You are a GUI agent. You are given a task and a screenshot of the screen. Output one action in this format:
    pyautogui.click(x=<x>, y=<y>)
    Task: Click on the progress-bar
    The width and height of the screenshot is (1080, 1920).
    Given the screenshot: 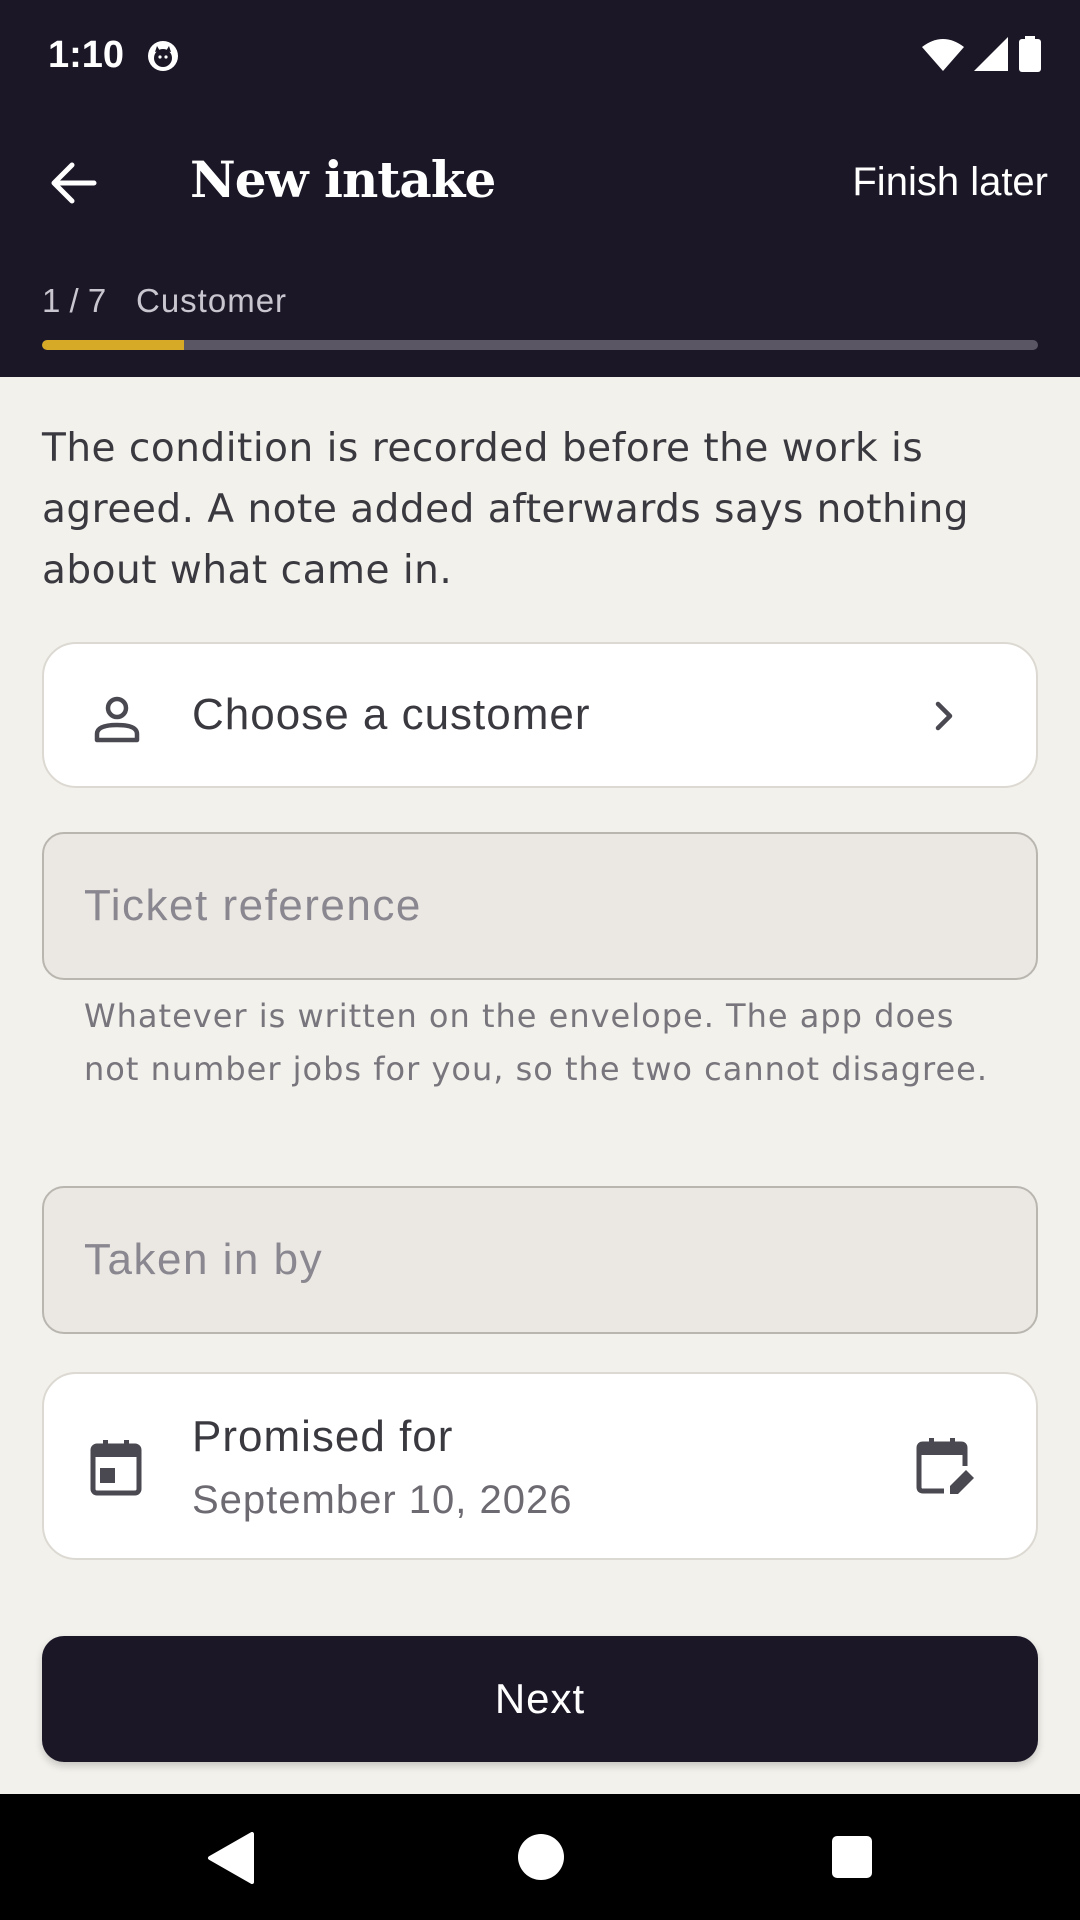 What is the action you would take?
    pyautogui.click(x=540, y=345)
    